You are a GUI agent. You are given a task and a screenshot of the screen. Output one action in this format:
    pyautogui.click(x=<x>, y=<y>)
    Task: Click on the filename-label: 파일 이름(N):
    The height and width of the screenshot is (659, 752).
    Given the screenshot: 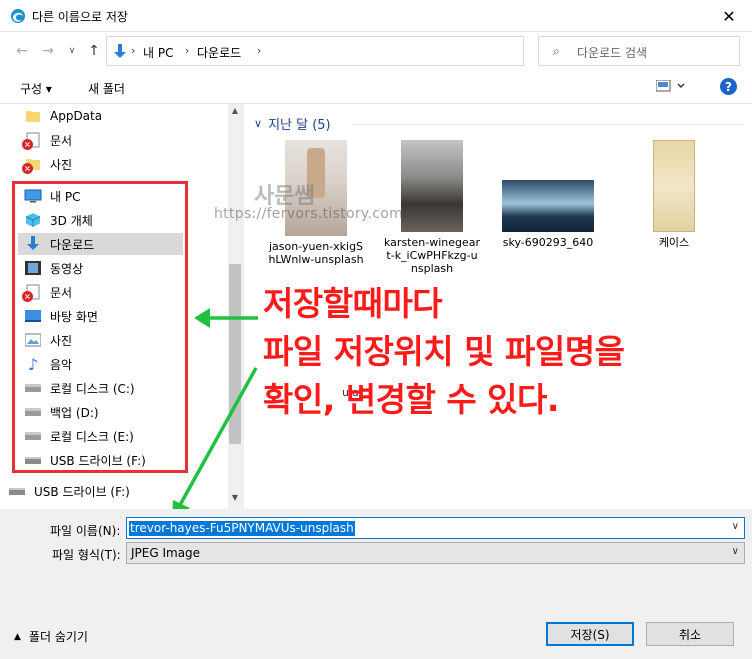 What is the action you would take?
    pyautogui.click(x=85, y=531)
    